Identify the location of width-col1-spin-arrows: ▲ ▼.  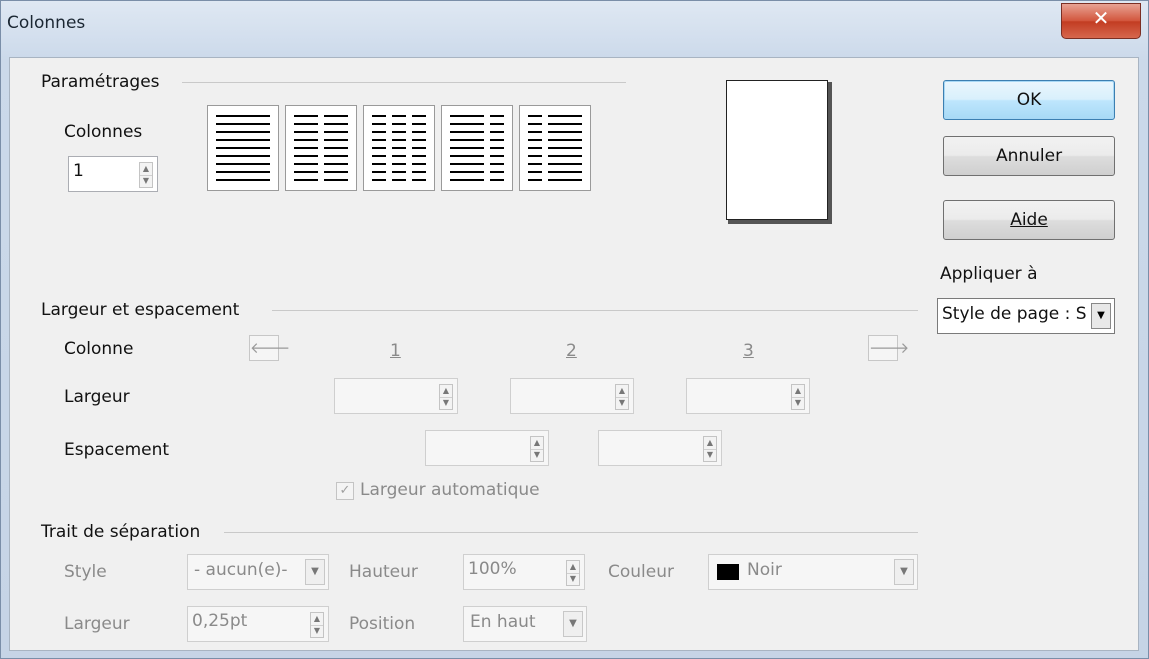
(446, 397).